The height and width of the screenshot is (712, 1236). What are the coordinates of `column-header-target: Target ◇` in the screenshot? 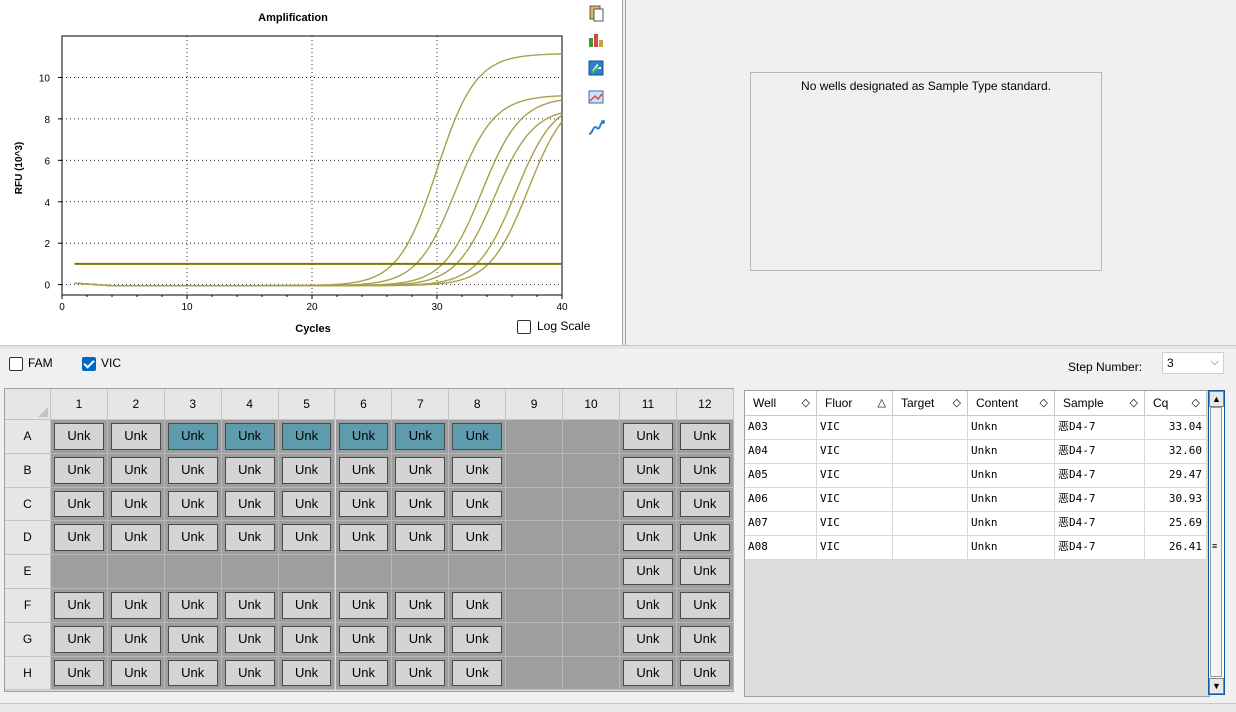 It's located at (930, 403).